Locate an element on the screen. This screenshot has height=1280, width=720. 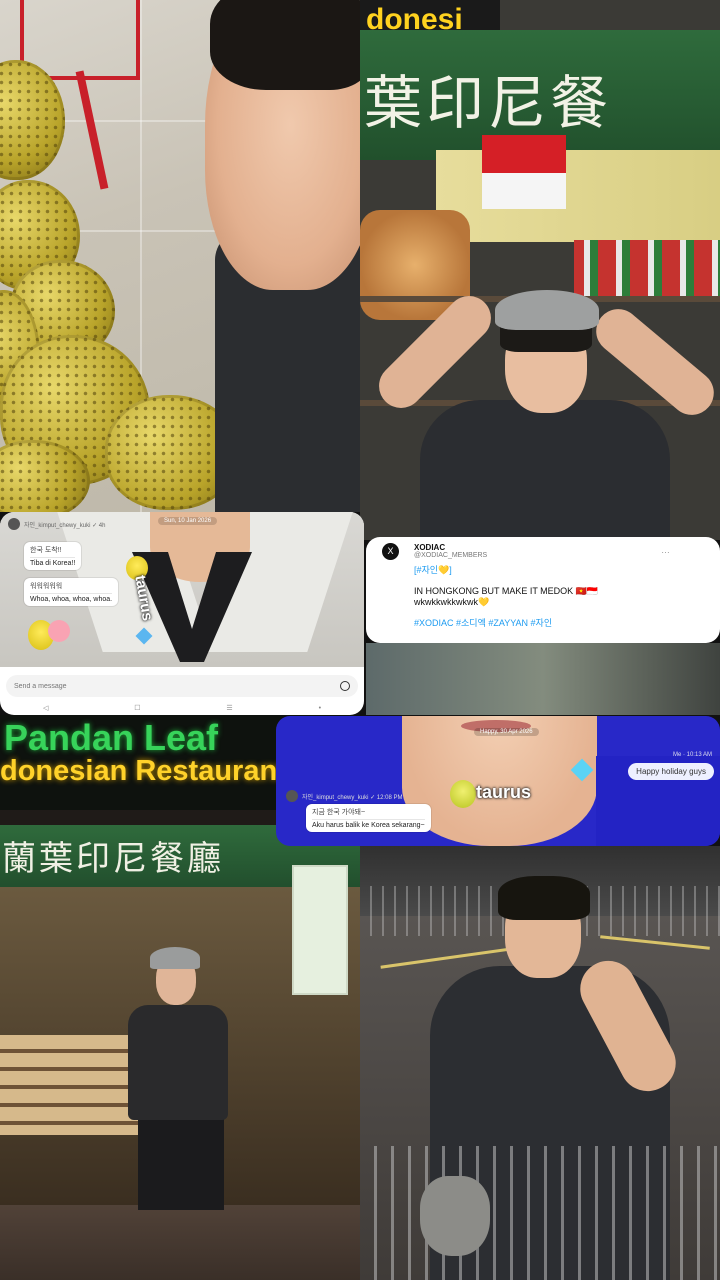
x-logo-icon: X is located at coordinates (390, 551).